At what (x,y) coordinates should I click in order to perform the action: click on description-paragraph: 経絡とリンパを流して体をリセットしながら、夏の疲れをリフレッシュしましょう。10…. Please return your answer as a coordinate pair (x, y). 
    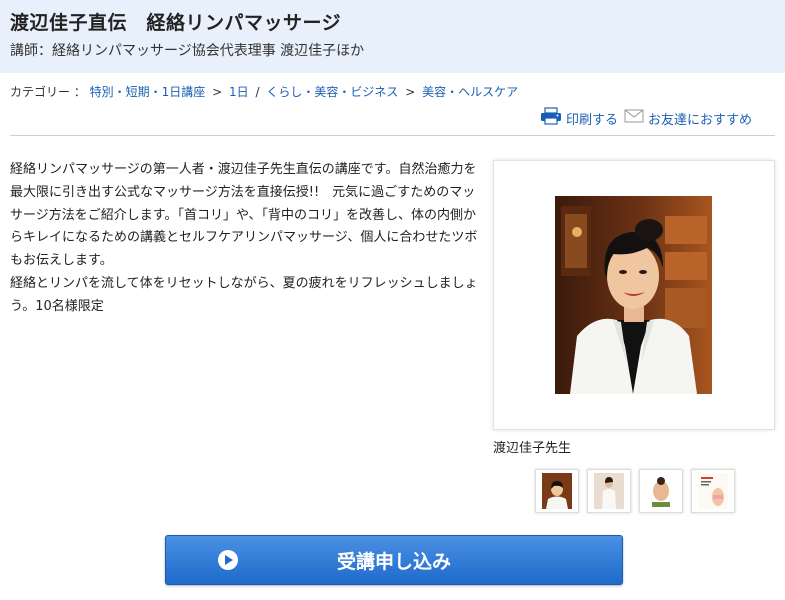
    Looking at the image, I should click on (244, 294).